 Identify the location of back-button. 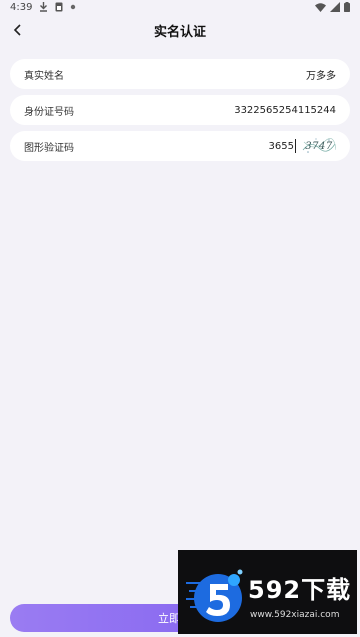
(18, 30).